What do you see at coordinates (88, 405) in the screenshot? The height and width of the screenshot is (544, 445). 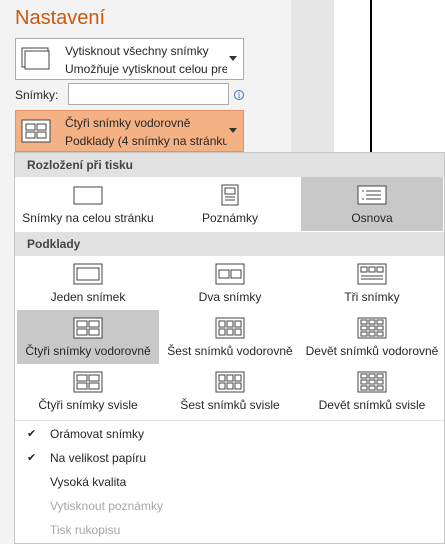 I see `option-label: Čtyři snímky svisle` at bounding box center [88, 405].